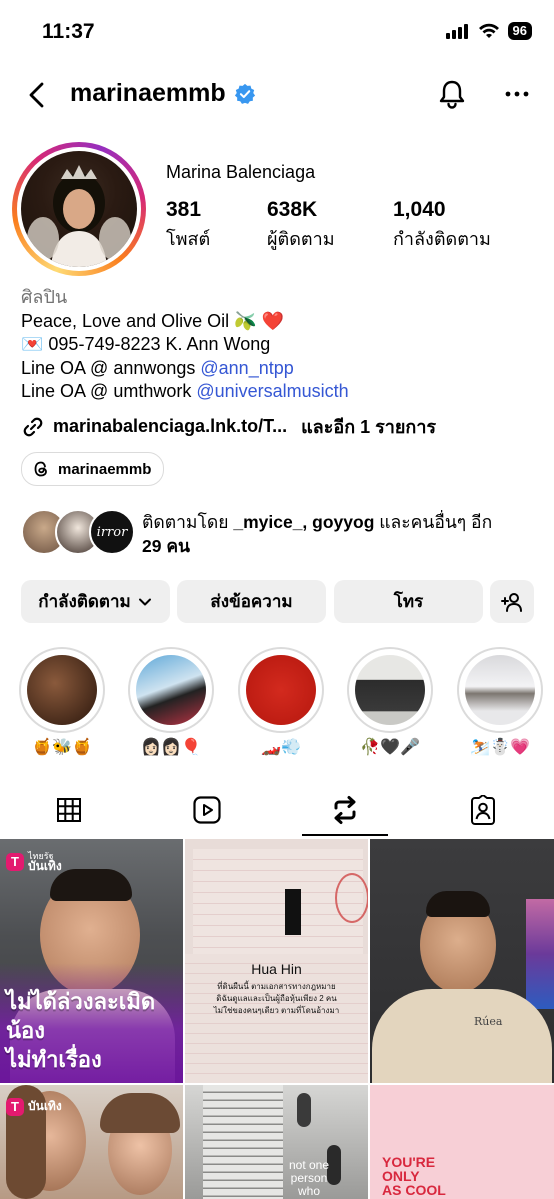 Image resolution: width=554 pixels, height=1199 pixels. What do you see at coordinates (44, 297) in the screenshot?
I see `category-label: ศิลปิน` at bounding box center [44, 297].